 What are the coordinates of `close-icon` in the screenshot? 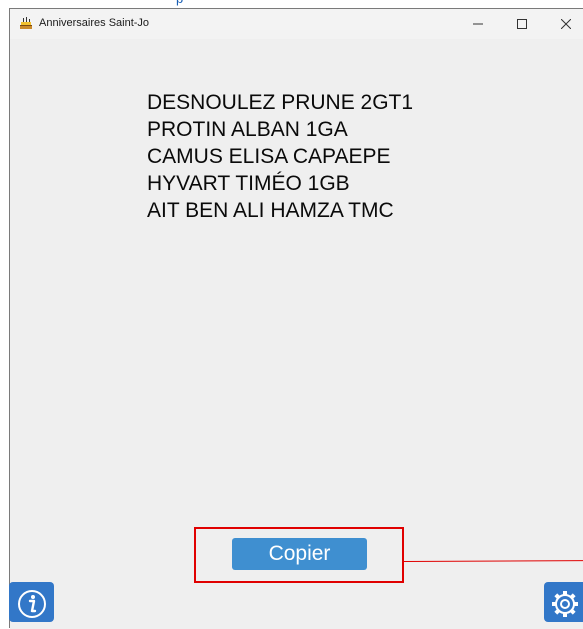 It's located at (566, 24).